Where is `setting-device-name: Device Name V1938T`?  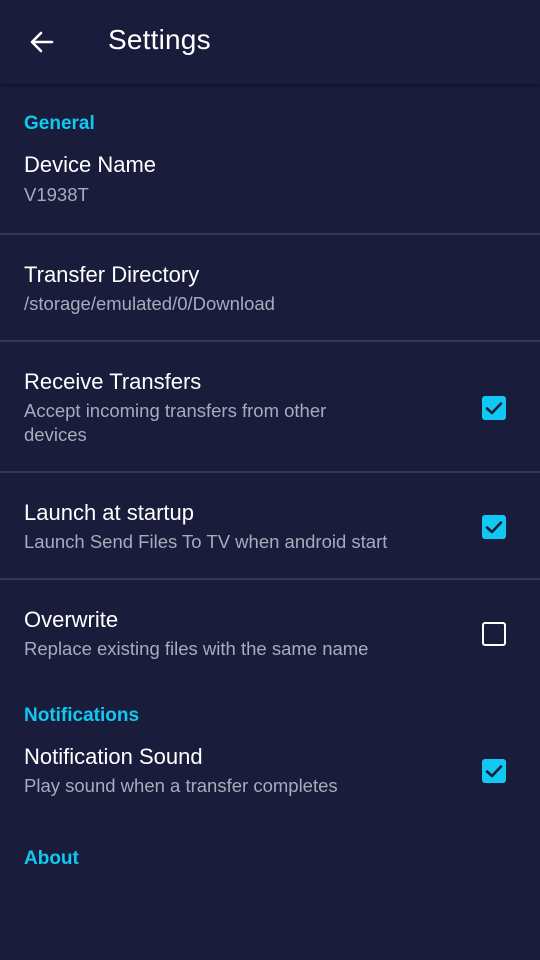 setting-device-name: Device Name V1938T is located at coordinates (270, 186).